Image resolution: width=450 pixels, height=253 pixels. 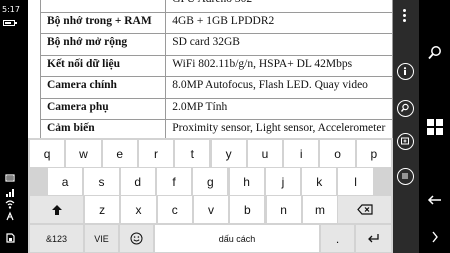 I want to click on key-y: y, so click(x=228, y=153).